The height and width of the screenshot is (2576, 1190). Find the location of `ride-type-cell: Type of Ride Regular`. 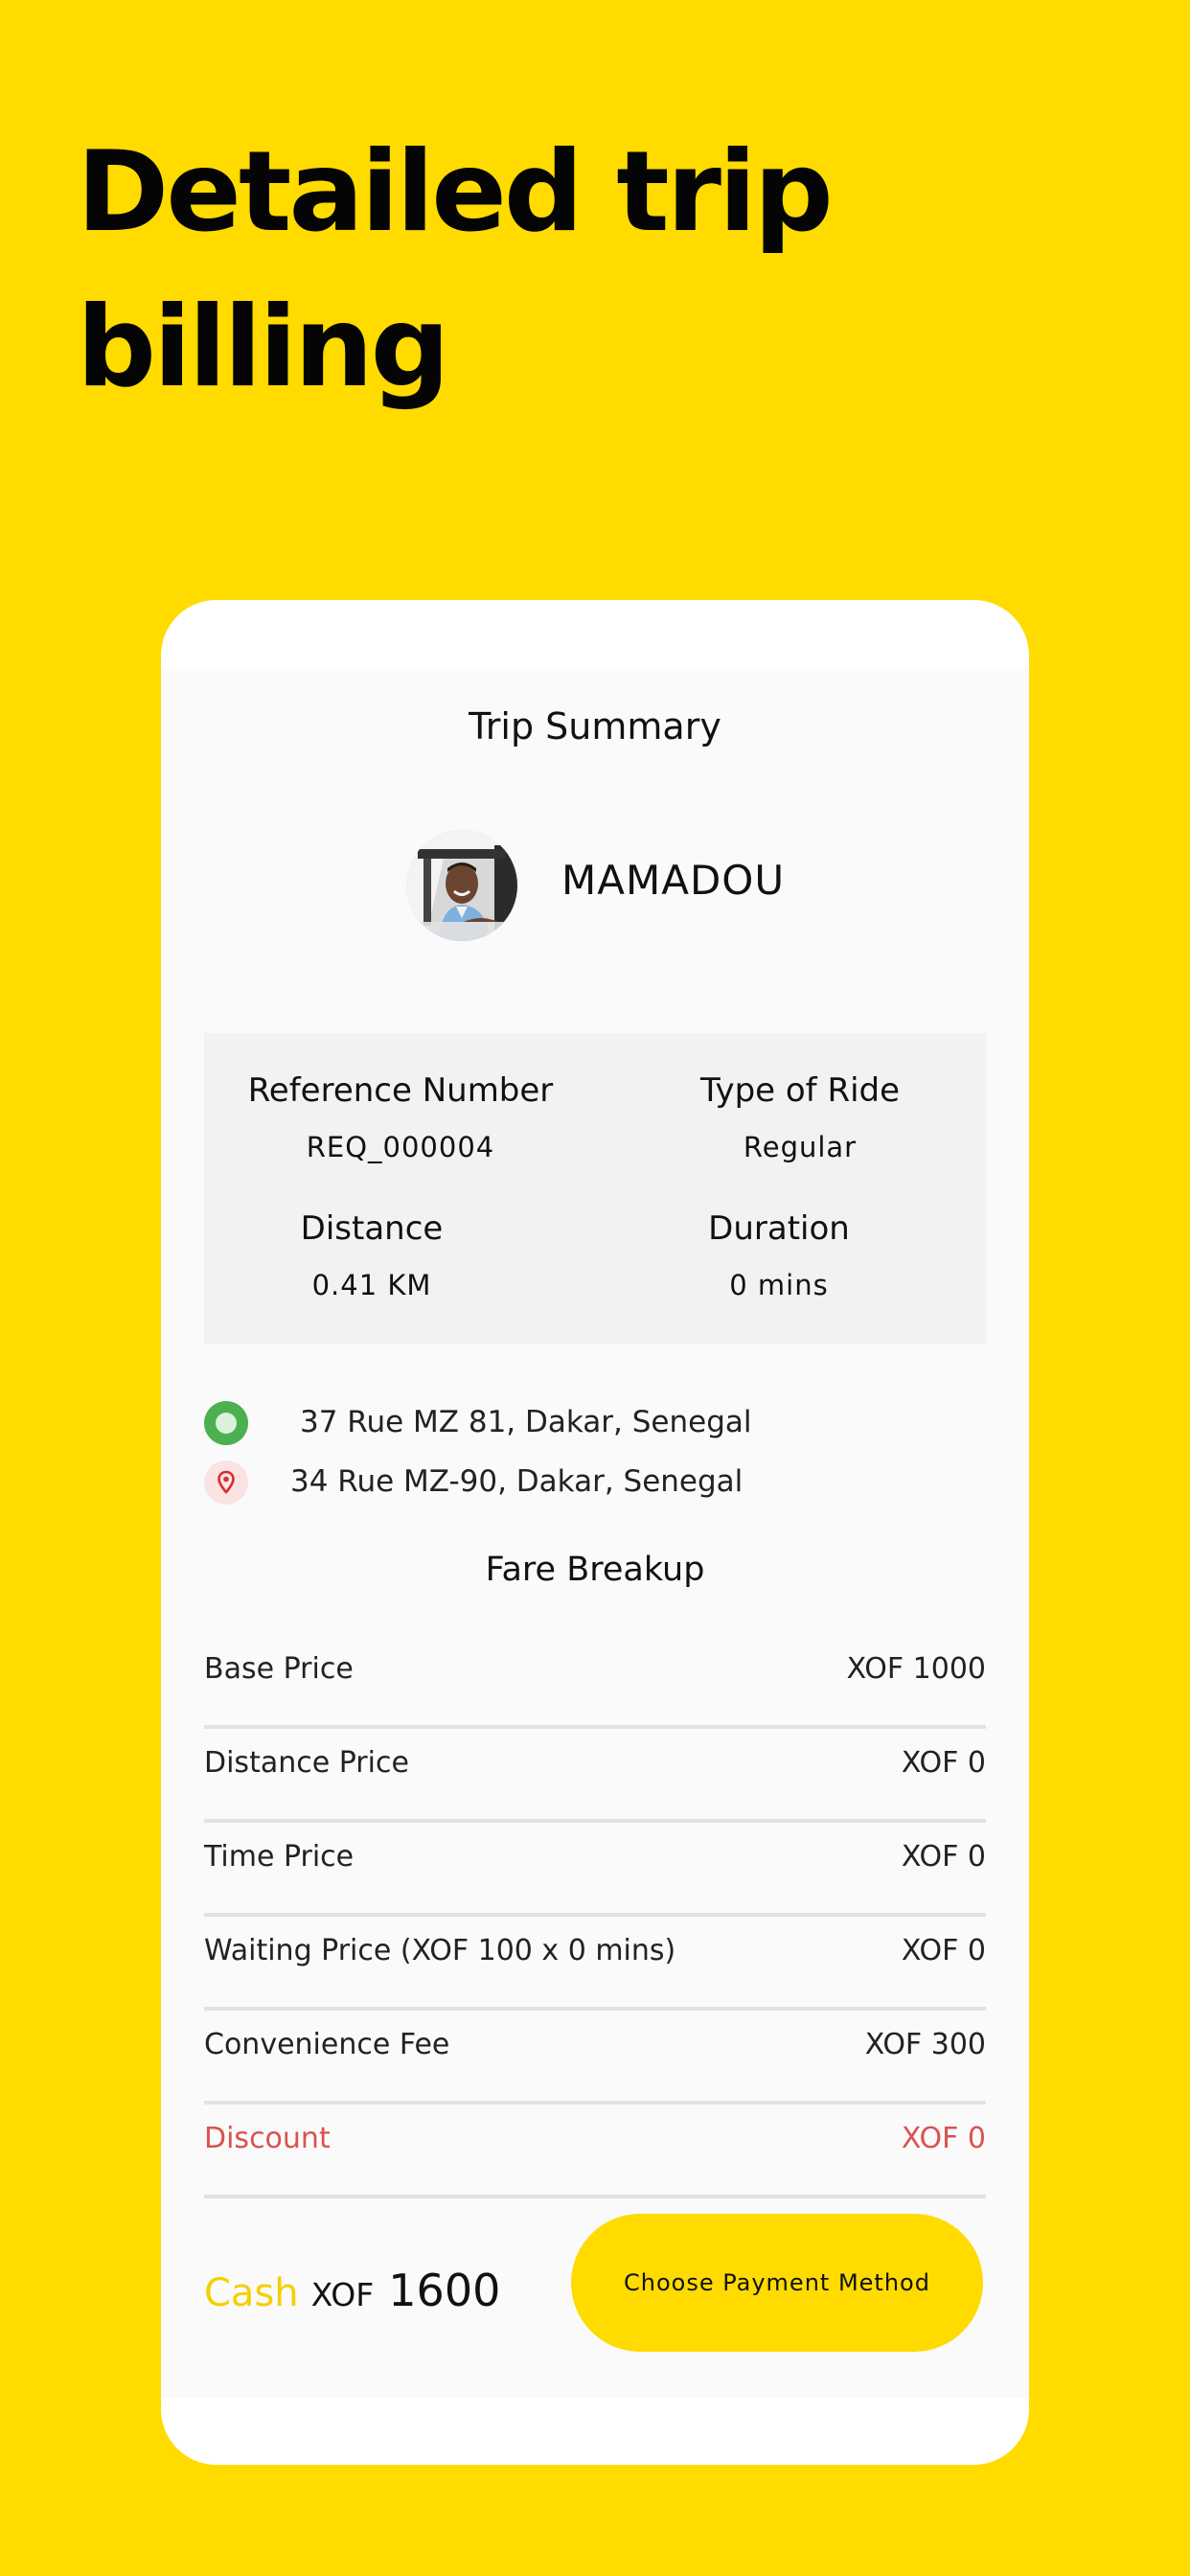

ride-type-cell: Type of Ride Regular is located at coordinates (800, 1117).